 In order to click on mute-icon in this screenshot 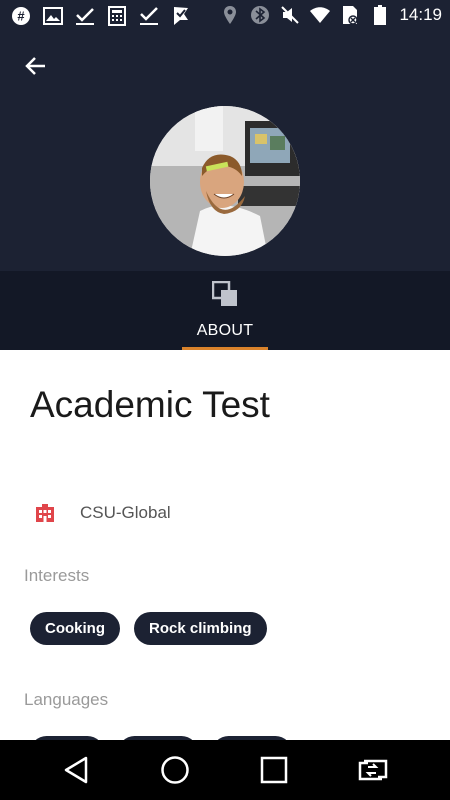, I will do `click(290, 15)`.